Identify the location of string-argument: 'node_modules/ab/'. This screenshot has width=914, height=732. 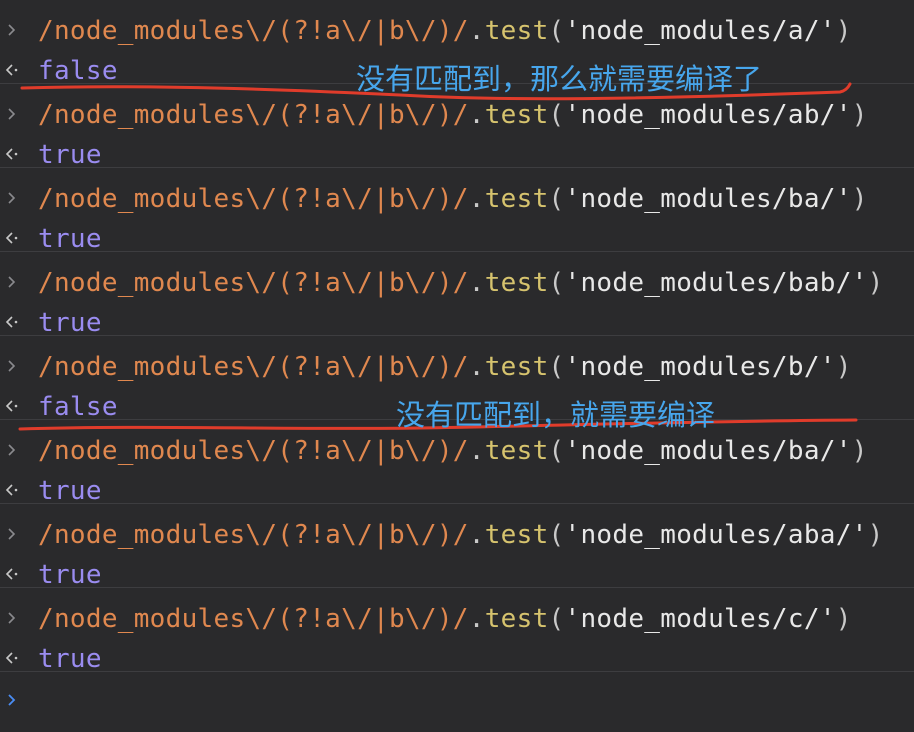
(708, 115).